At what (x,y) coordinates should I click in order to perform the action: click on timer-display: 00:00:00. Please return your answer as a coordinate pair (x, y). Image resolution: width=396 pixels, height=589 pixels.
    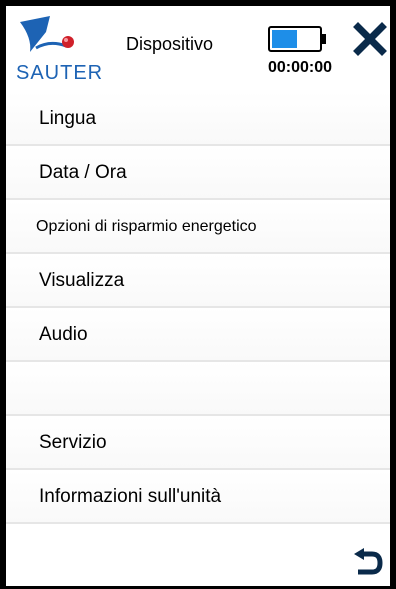
    Looking at the image, I should click on (300, 67).